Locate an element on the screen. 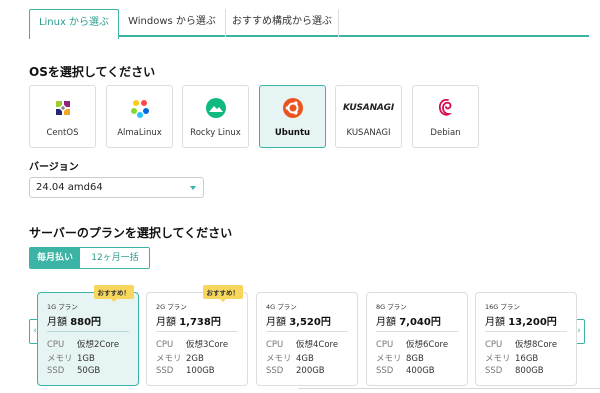 This screenshot has height=393, width=600. plan-cpu: CPU 仮想3Core is located at coordinates (192, 345).